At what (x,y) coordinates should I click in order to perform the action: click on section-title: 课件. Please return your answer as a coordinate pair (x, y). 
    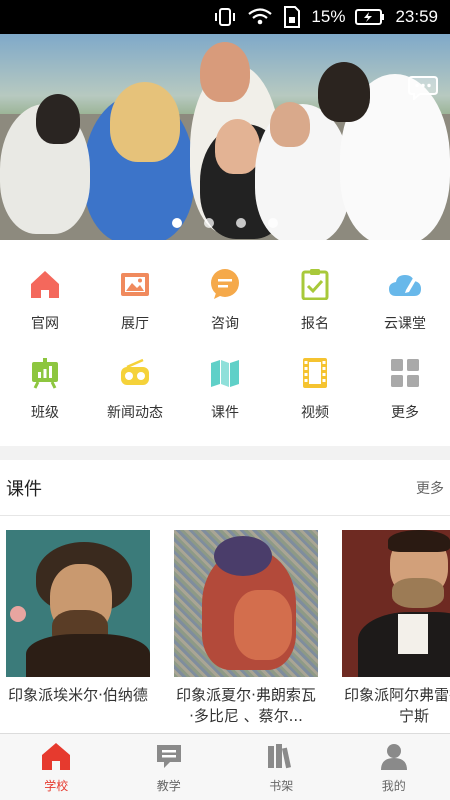
    Looking at the image, I should click on (24, 489).